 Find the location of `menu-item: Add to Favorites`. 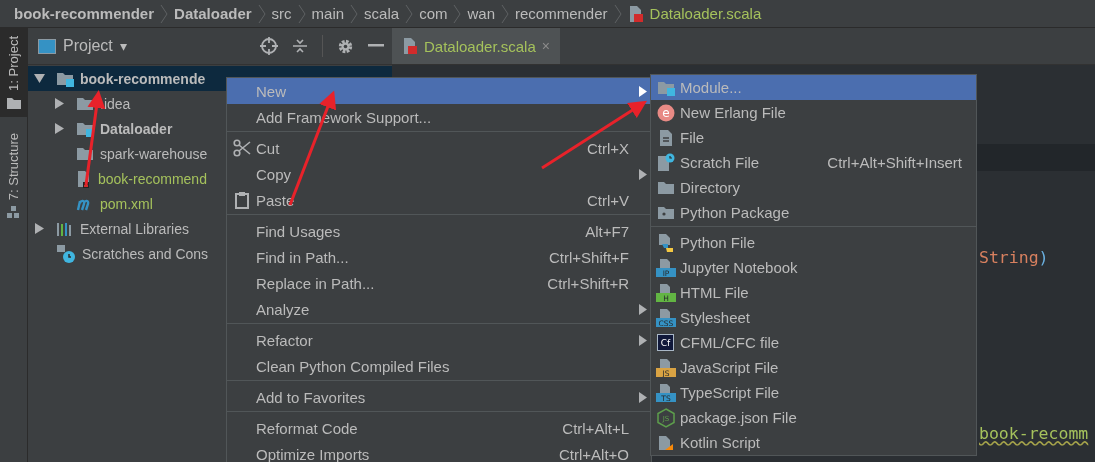

menu-item: Add to Favorites is located at coordinates (439, 397).